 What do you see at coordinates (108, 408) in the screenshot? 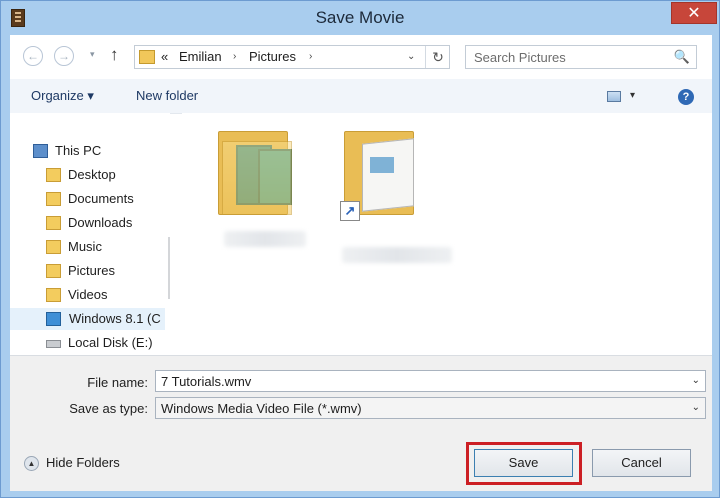
I see `save-as-type-label: Save as type:` at bounding box center [108, 408].